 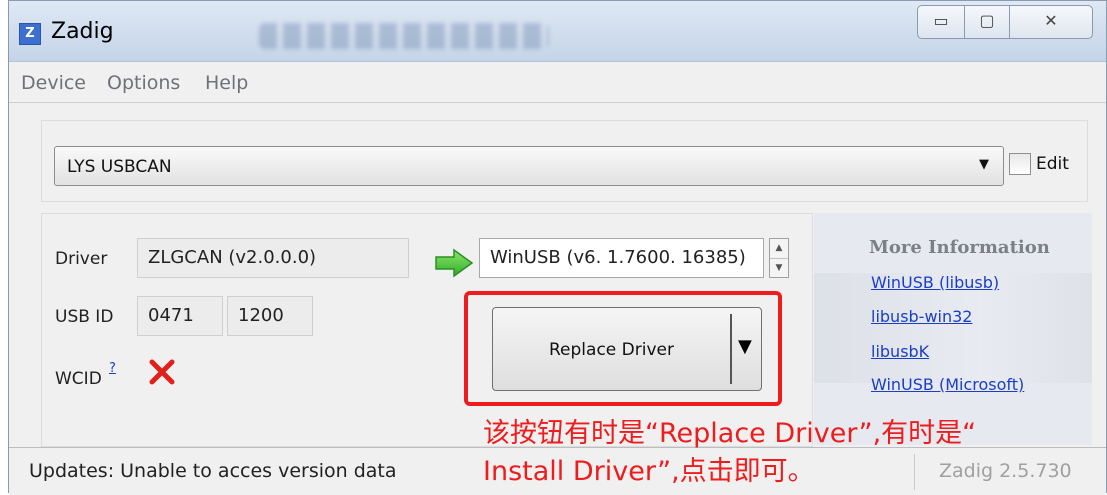 I want to click on driver-spinner: ▲ ▼, so click(x=779, y=258).